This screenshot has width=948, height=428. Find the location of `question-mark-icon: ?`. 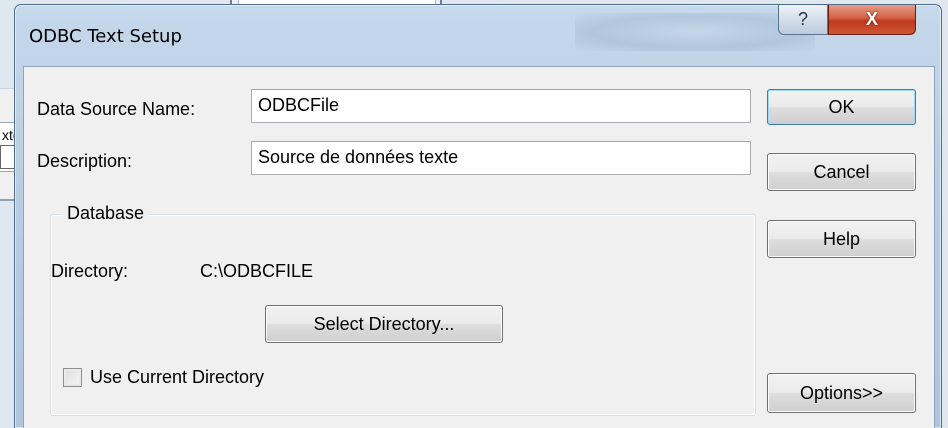

question-mark-icon: ? is located at coordinates (802, 19).